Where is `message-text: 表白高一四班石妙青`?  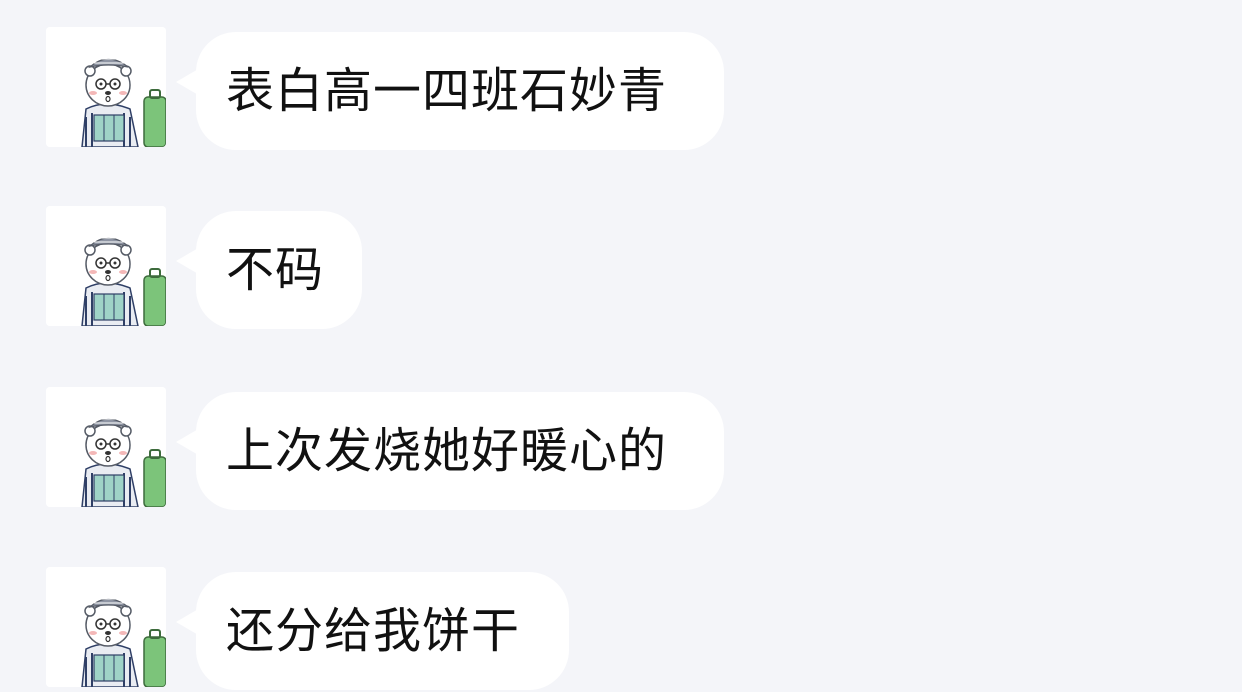 message-text: 表白高一四班石妙青 is located at coordinates (447, 91).